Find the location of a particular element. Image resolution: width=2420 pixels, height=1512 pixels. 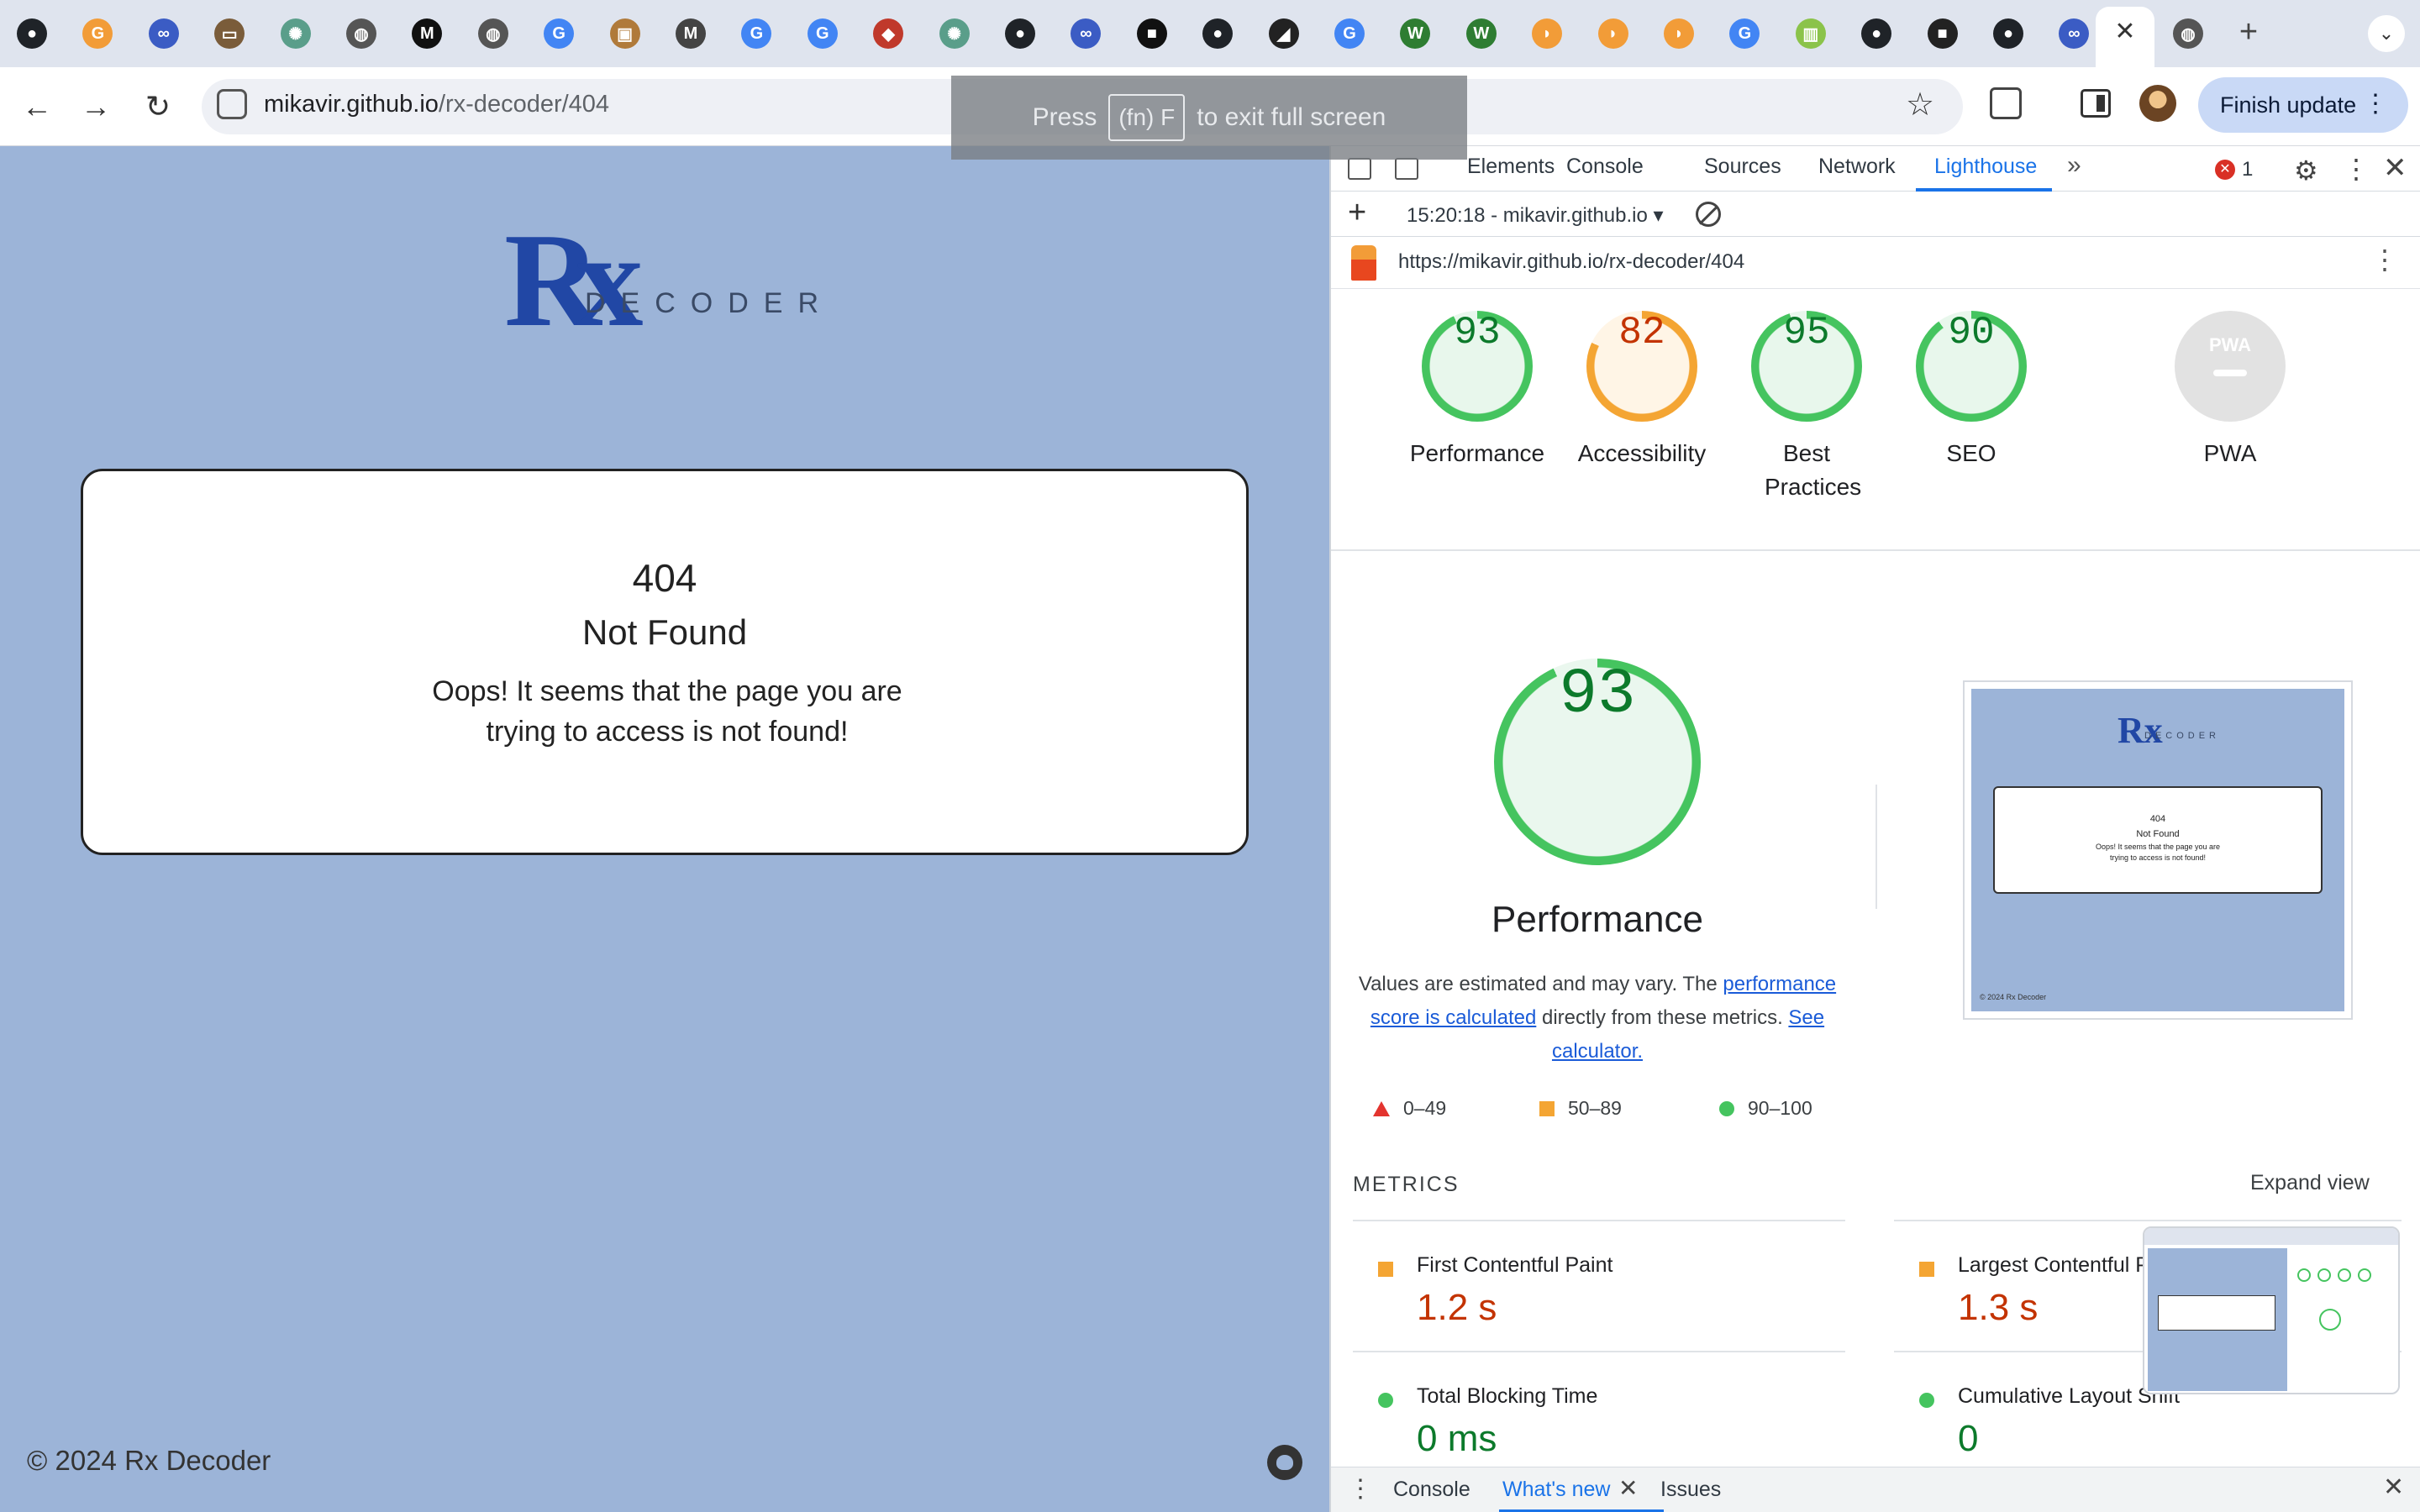

chrome-menu-icon: ⋮ is located at coordinates (2375, 103).